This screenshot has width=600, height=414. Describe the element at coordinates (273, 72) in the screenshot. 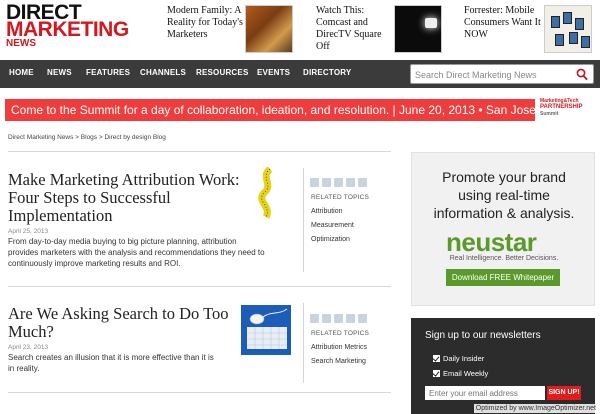

I see `nav-item-events: EVENTS` at that location.